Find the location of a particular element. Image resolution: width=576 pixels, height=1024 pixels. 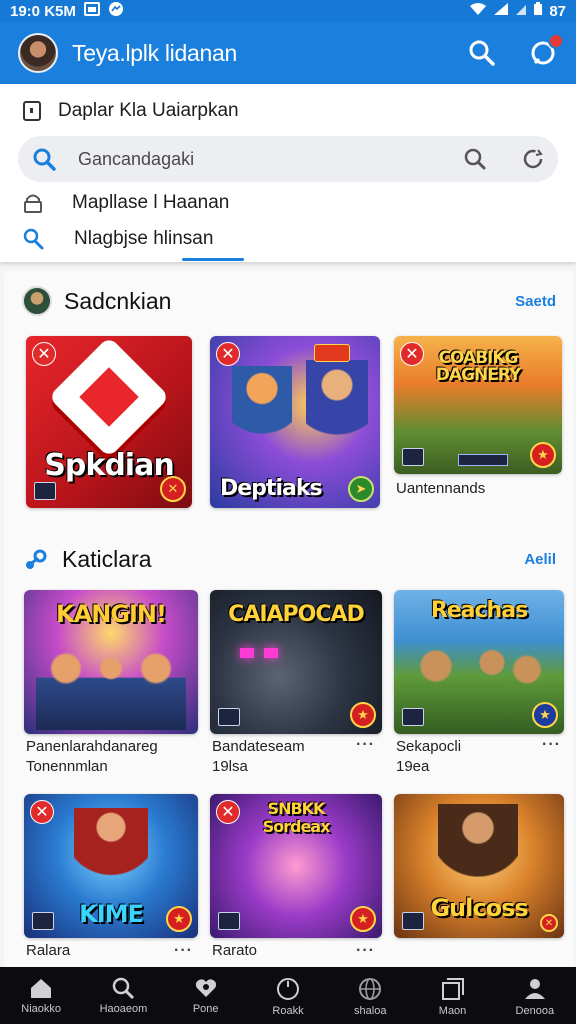

search-user-icon is located at coordinates (33, 239).